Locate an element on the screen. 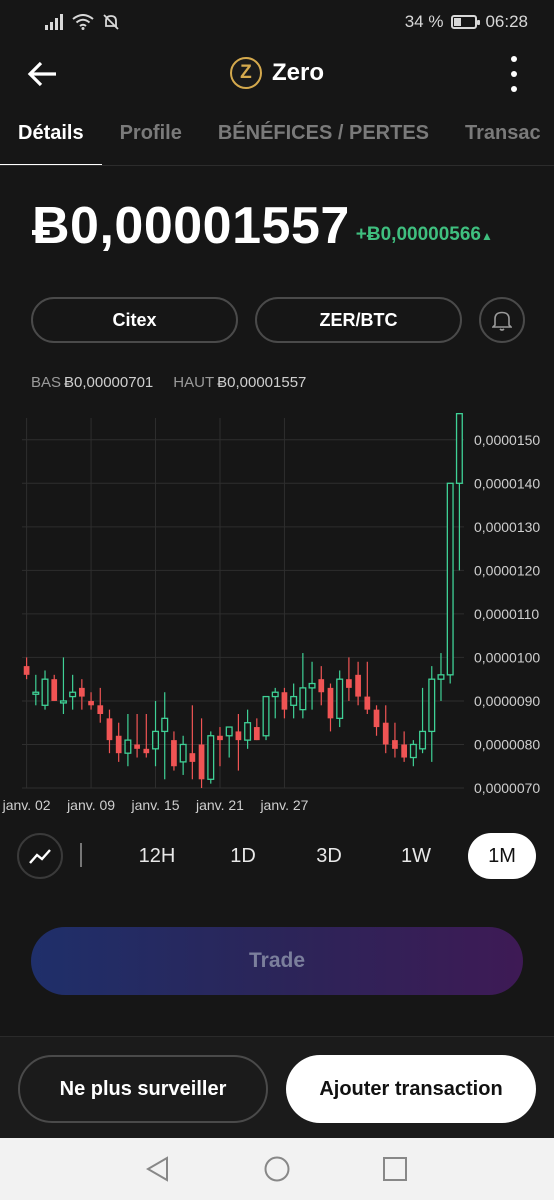 This screenshot has width=554, height=1200. y-tick-label: 0,0000080 is located at coordinates (507, 744).